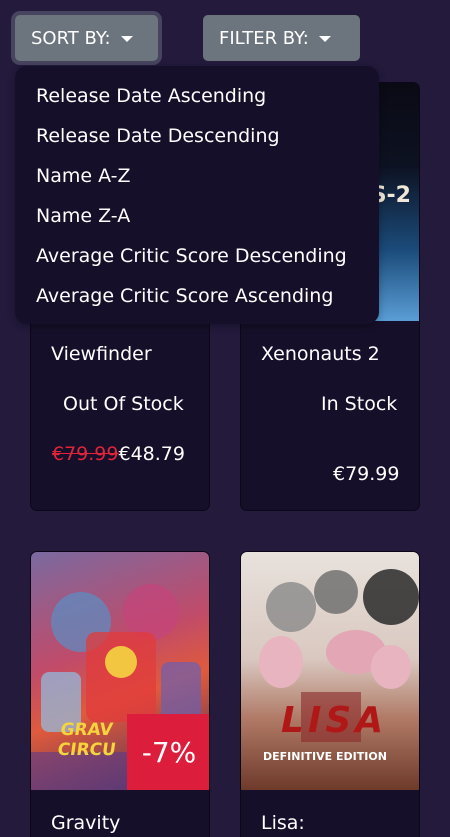 The image size is (450, 837). I want to click on product-image: LISA DEFINITIVE EDITION, so click(330, 671).